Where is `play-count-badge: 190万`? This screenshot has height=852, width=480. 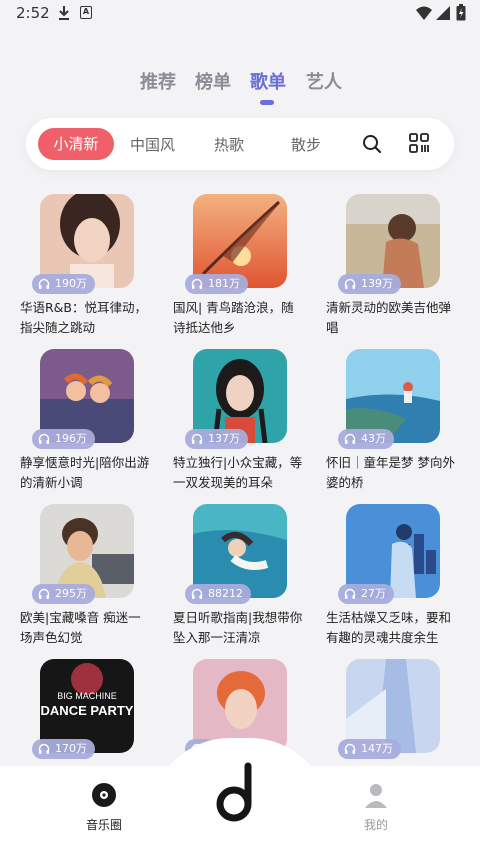
play-count-badge: 190万 is located at coordinates (63, 284).